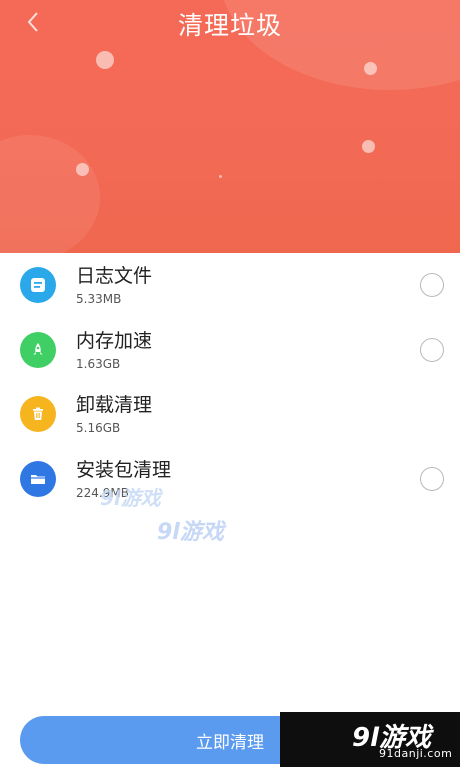 Image resolution: width=460 pixels, height=767 pixels. Describe the element at coordinates (230, 414) in the screenshot. I see `list-item-uninstall-cleanup: 卸载清理 5.16GB` at that location.